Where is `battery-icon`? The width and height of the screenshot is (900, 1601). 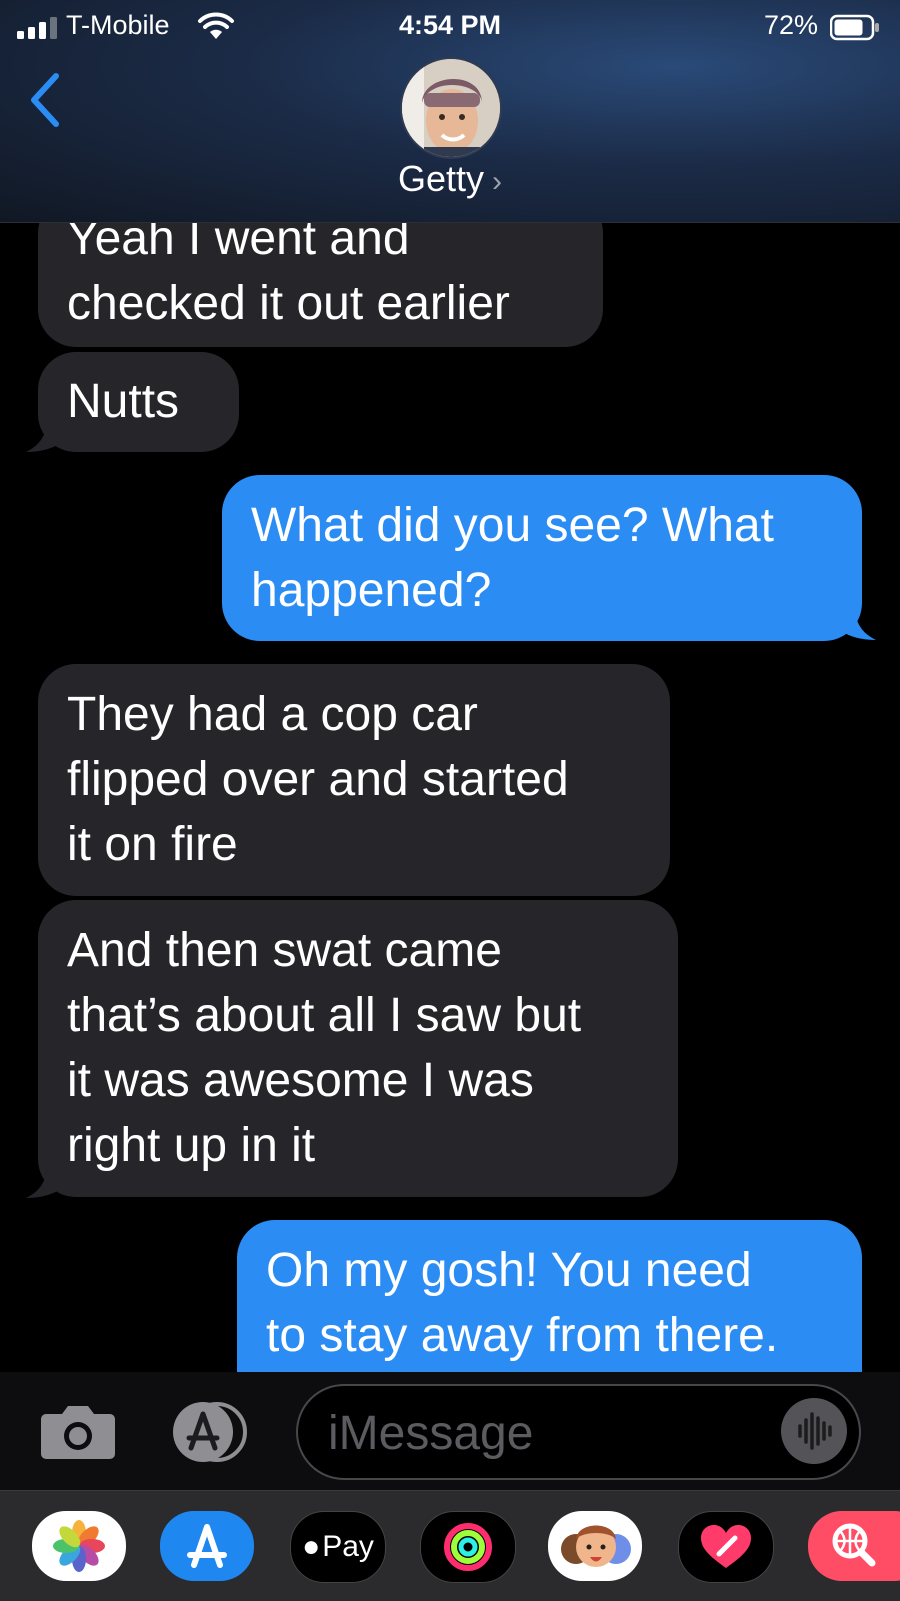
battery-icon is located at coordinates (854, 27).